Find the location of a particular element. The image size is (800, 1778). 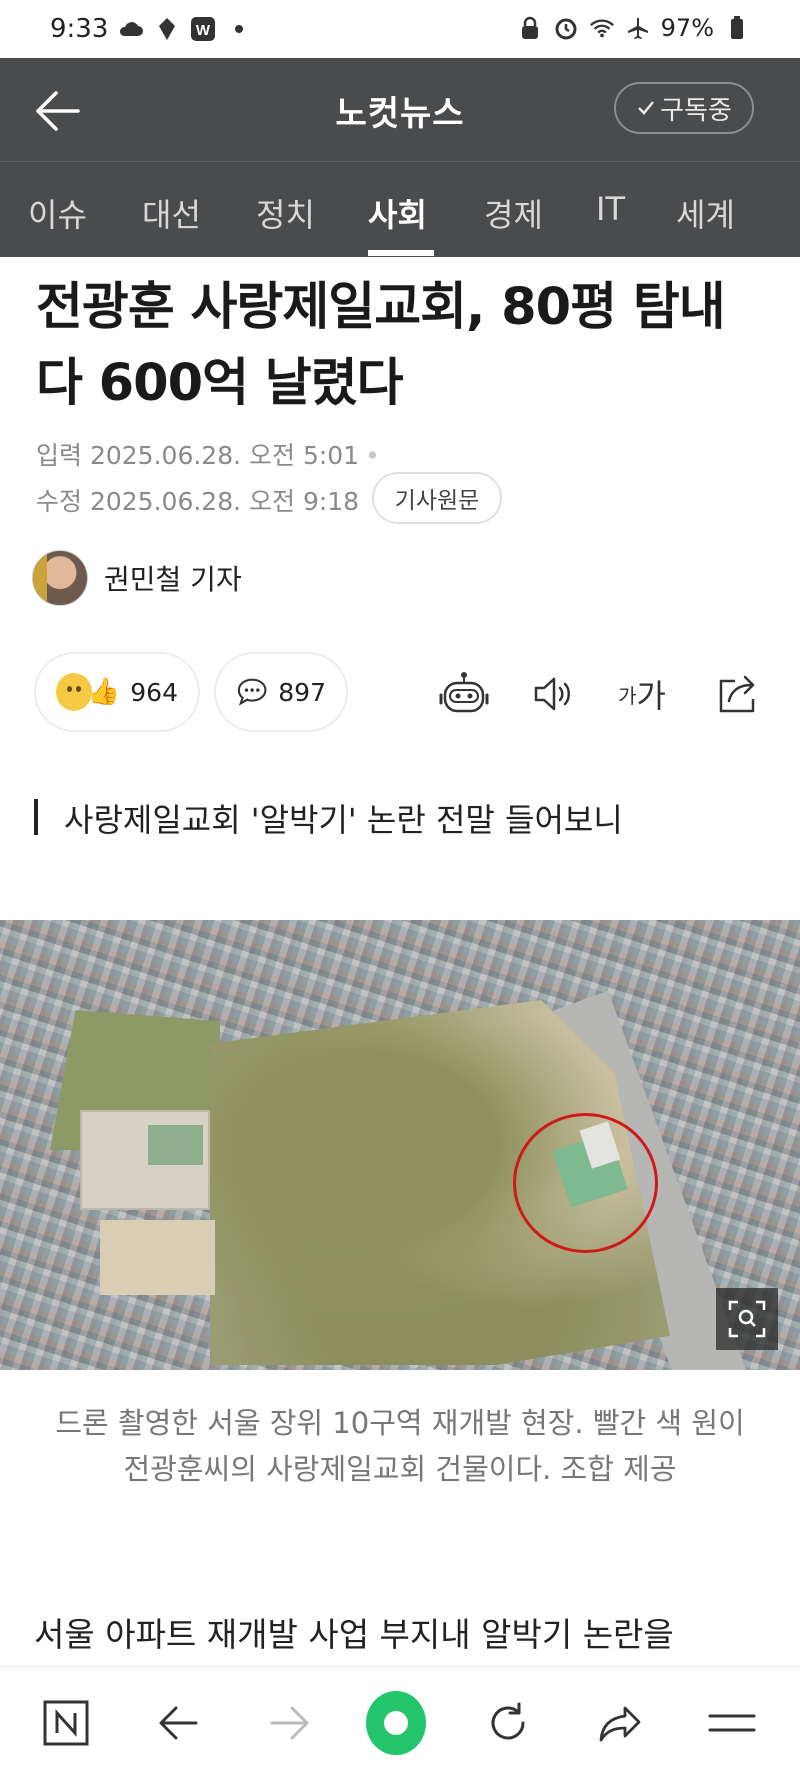

arrow-left-icon is located at coordinates (178, 1723).